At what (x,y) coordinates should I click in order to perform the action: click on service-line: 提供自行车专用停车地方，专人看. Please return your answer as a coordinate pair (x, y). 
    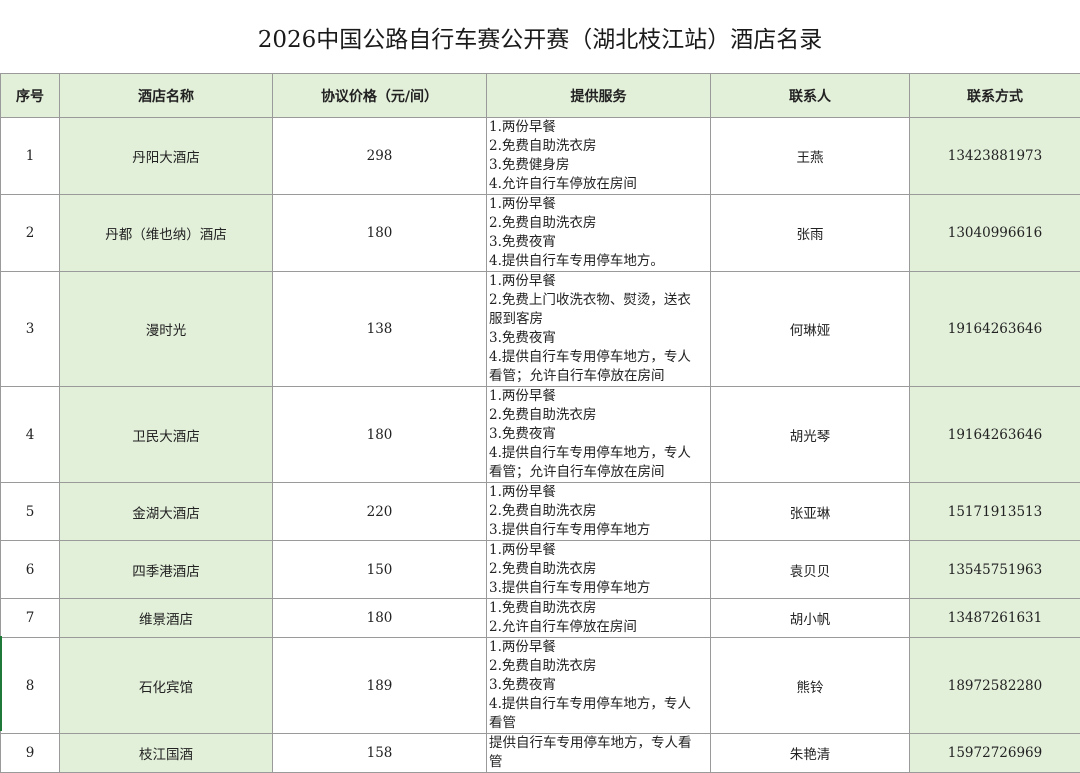
    Looking at the image, I should click on (599, 743).